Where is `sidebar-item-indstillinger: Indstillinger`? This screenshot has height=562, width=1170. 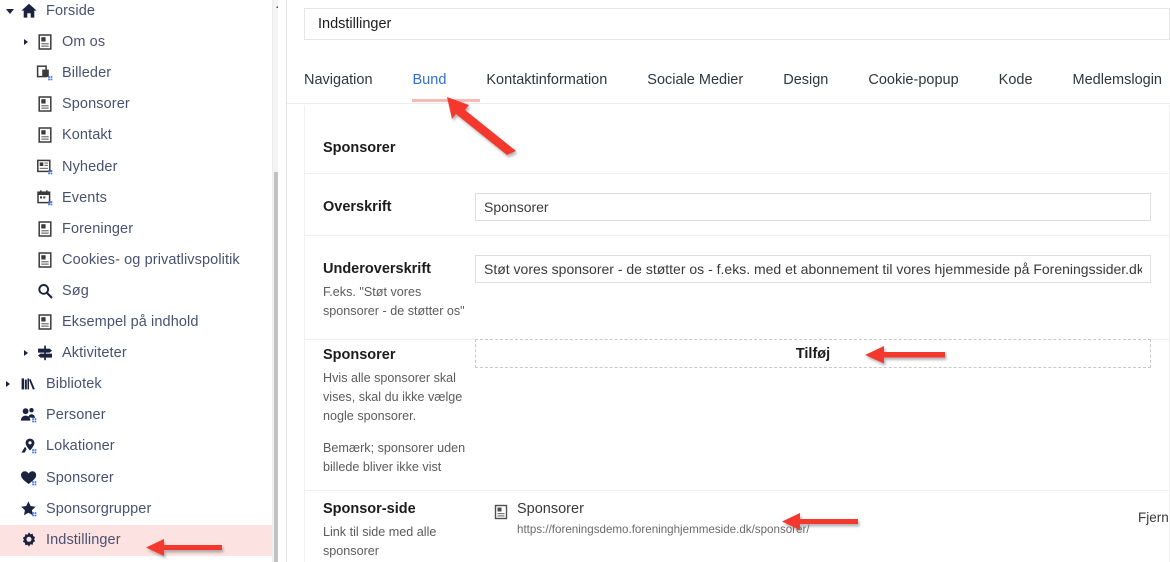 sidebar-item-indstillinger: Indstillinger is located at coordinates (139, 540).